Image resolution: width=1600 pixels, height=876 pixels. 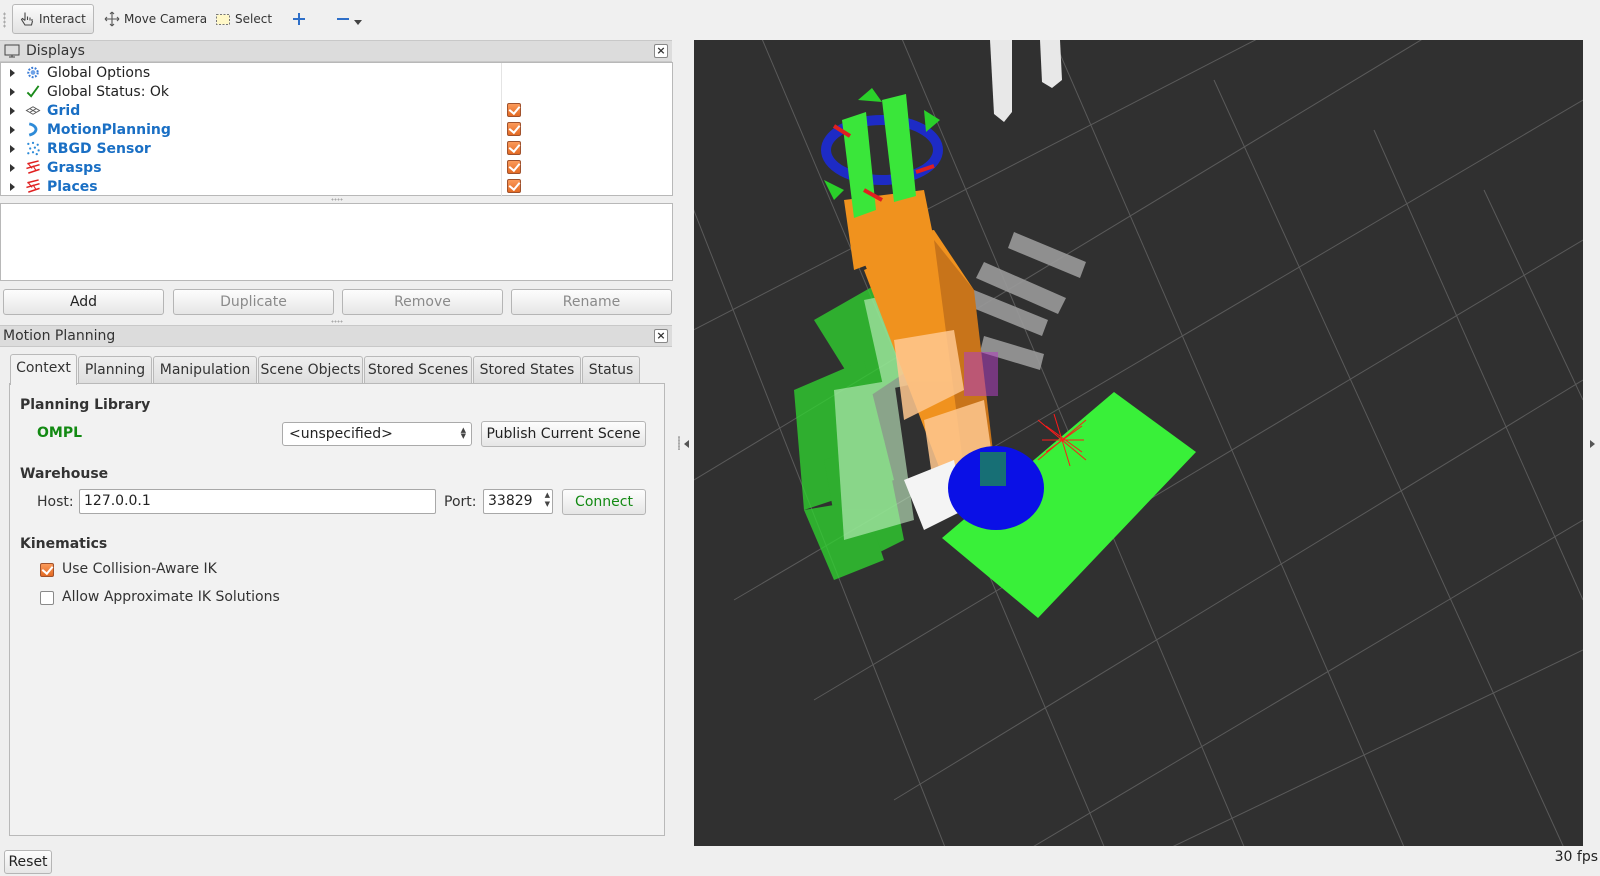 What do you see at coordinates (33, 91) in the screenshot?
I see `checkmark-icon` at bounding box center [33, 91].